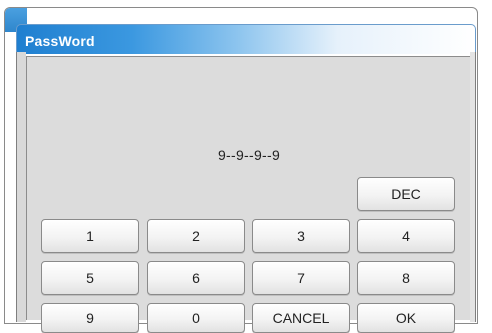  Describe the element at coordinates (249, 155) in the screenshot. I see `password-display: 9--9--9--9` at that location.